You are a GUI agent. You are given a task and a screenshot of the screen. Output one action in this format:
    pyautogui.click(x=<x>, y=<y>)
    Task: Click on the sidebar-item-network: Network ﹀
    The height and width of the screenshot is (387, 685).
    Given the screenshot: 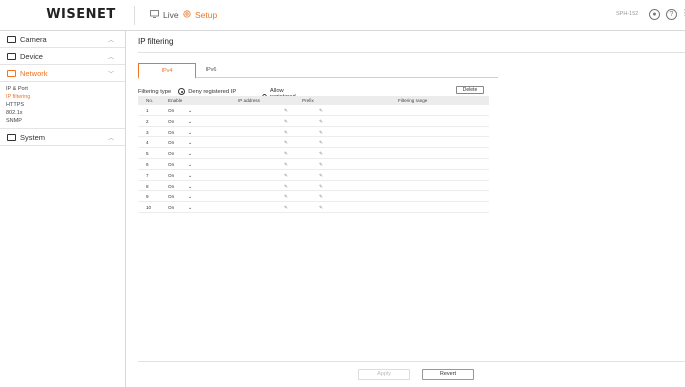 What is the action you would take?
    pyautogui.click(x=62, y=73)
    